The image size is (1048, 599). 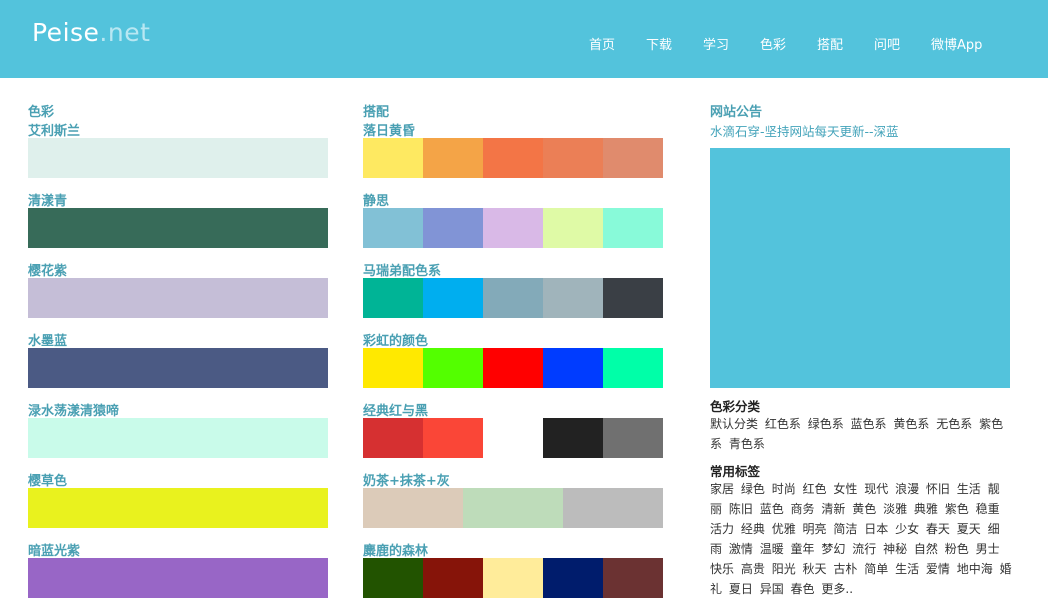 I want to click on tag-link: 异国, so click(x=772, y=589).